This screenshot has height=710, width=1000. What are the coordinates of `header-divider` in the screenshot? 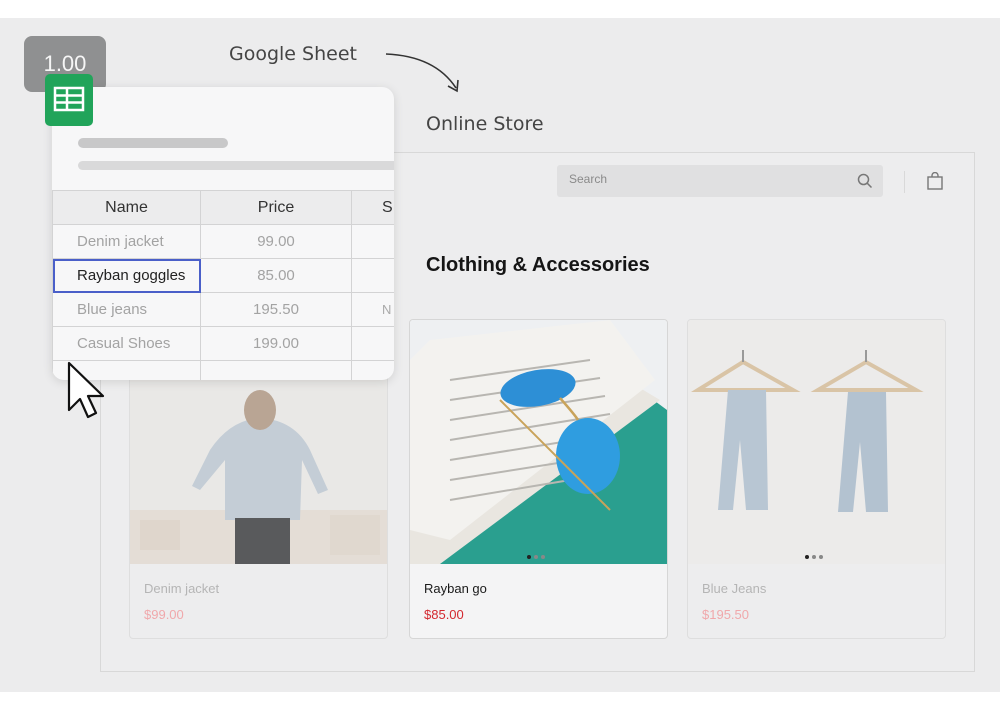 It's located at (904, 182).